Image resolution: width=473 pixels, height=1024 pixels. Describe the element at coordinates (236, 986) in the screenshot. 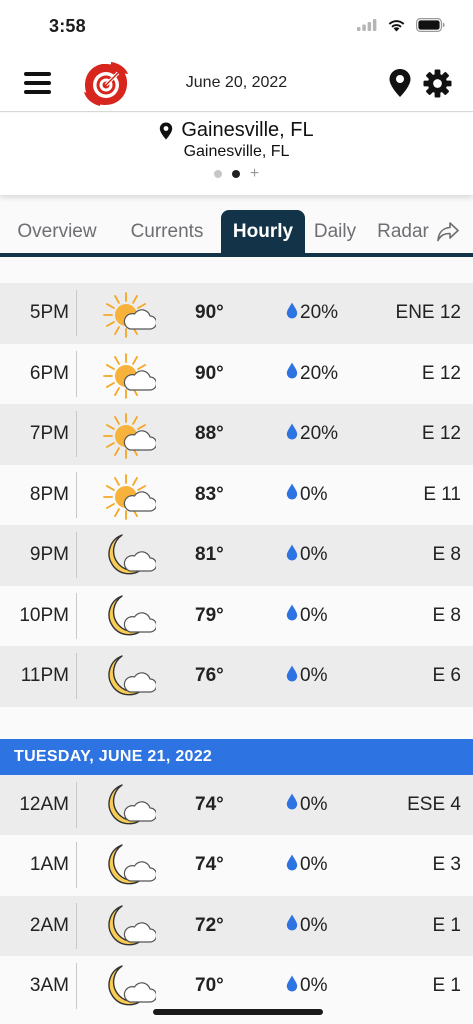

I see `hour-row: 3AM 70° 0% E 1` at that location.